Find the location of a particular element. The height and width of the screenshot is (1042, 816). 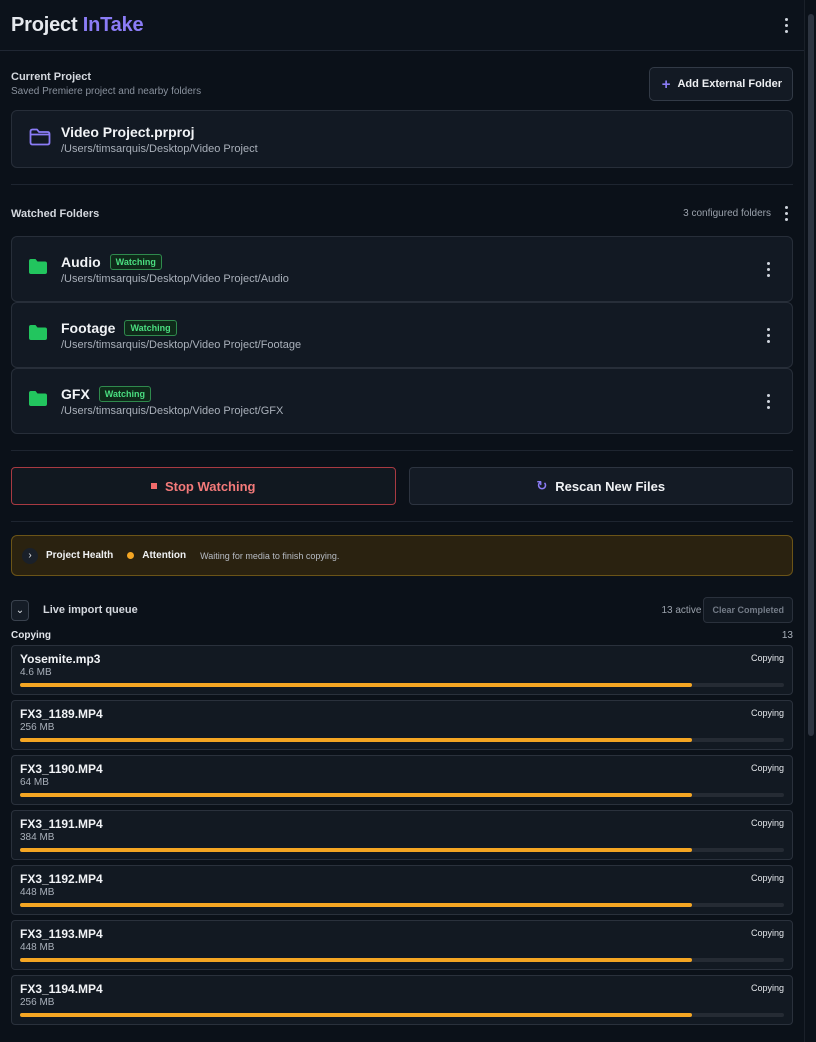

import-queue-title: Live import queue is located at coordinates (90, 610).